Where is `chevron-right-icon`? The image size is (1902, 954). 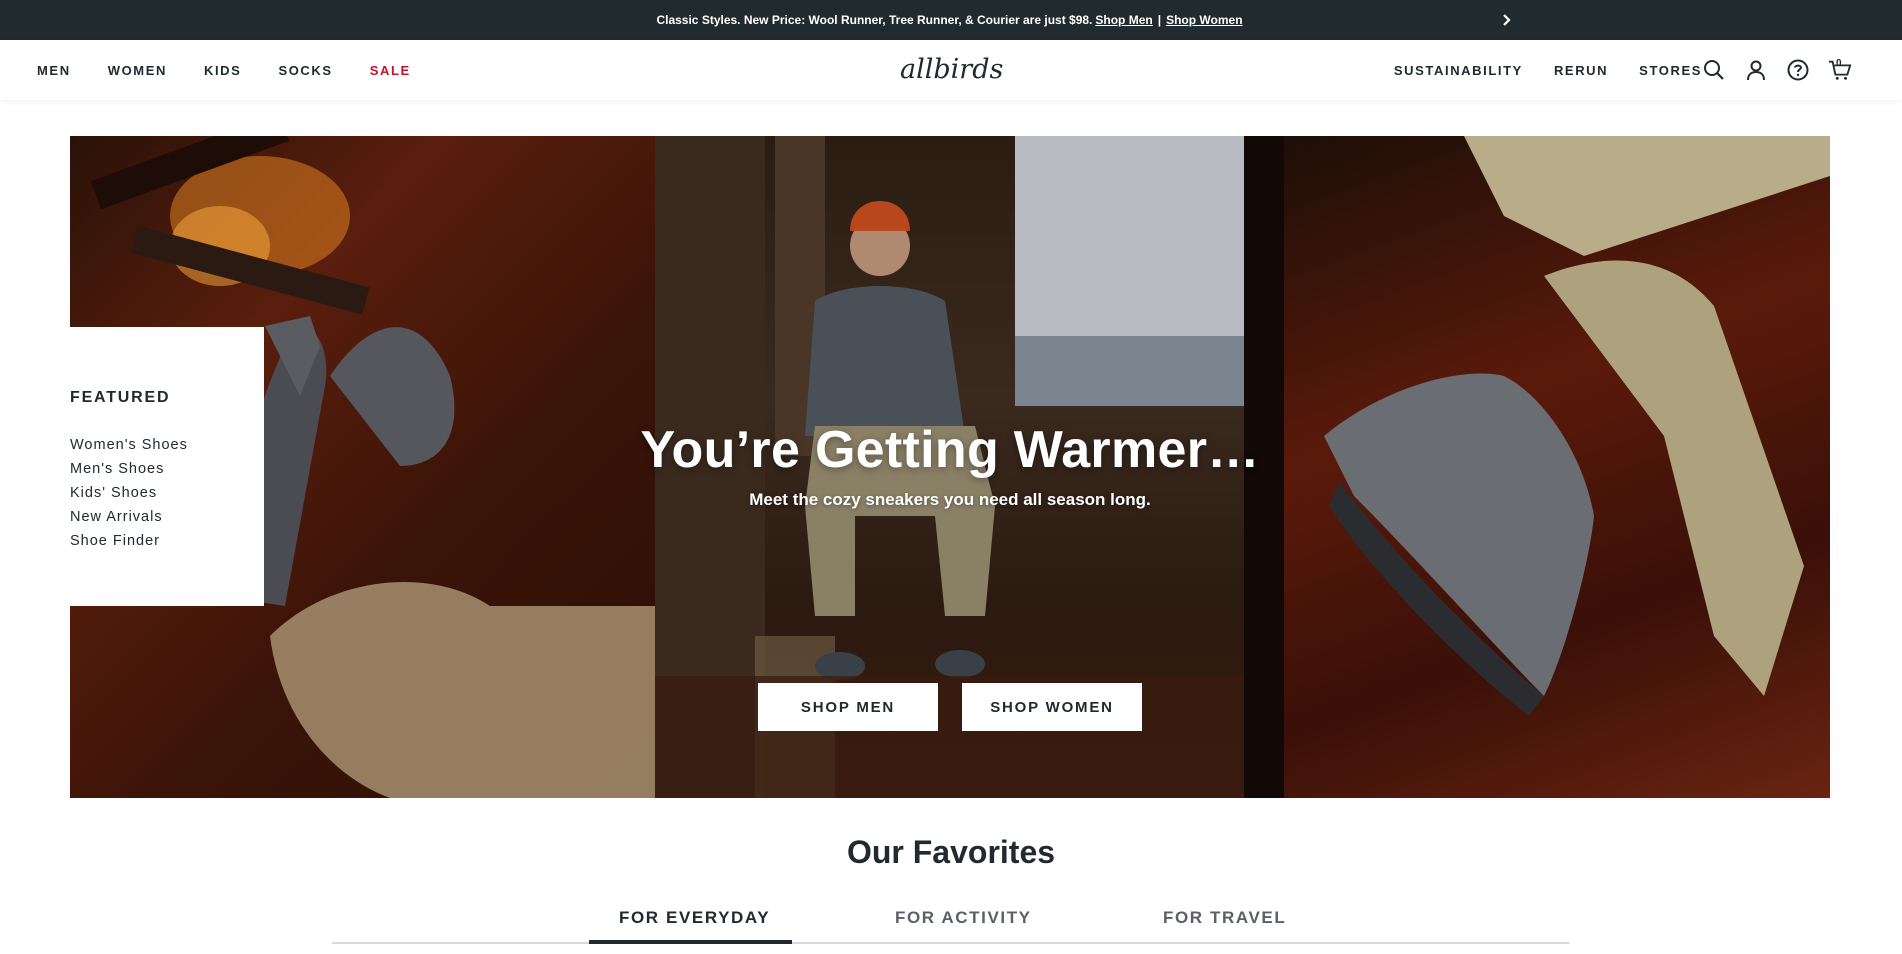
chevron-right-icon is located at coordinates (1507, 20).